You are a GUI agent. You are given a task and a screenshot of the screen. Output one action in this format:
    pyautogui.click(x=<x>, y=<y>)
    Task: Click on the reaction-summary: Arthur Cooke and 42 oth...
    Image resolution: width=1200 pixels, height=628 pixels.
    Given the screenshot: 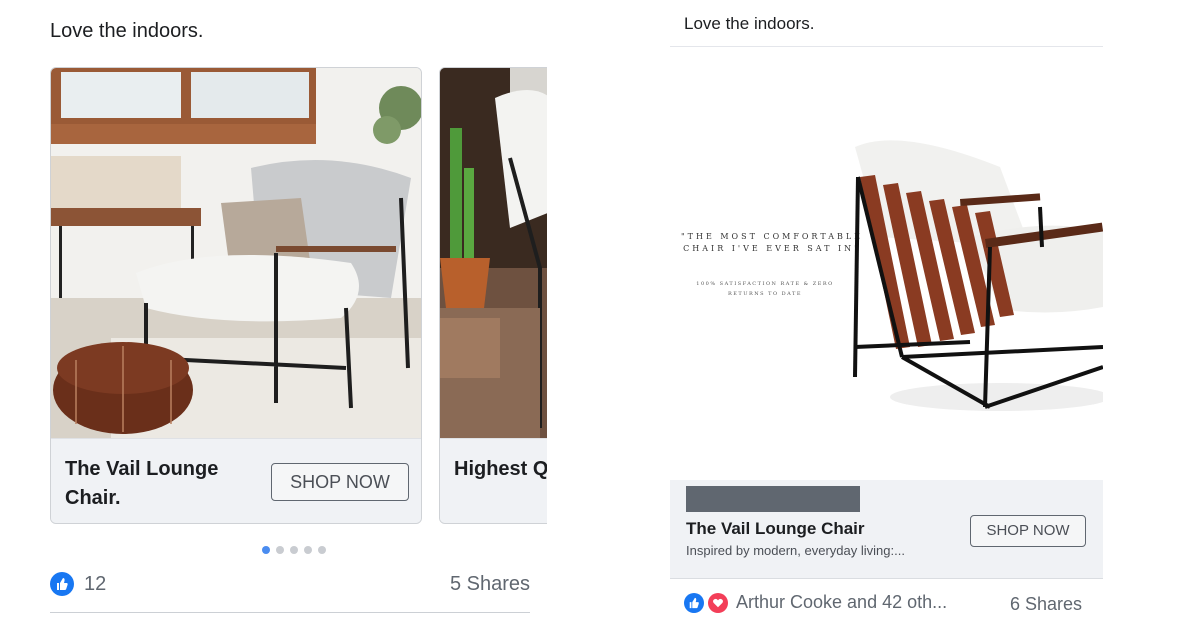 What is the action you would take?
    pyautogui.click(x=815, y=602)
    